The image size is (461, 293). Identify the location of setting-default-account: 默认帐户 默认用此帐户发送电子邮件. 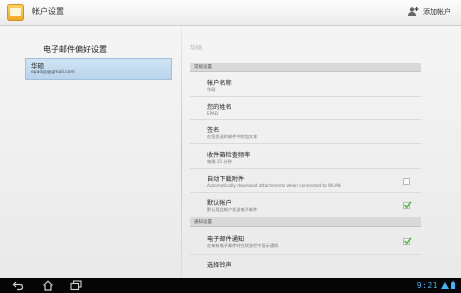
(305, 205).